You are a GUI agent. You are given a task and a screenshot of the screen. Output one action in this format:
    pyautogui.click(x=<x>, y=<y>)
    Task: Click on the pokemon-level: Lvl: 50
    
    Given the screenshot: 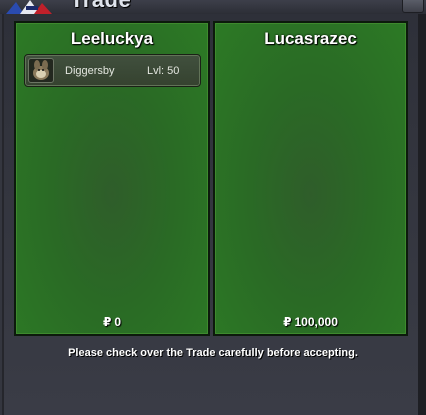 What is the action you would take?
    pyautogui.click(x=163, y=71)
    